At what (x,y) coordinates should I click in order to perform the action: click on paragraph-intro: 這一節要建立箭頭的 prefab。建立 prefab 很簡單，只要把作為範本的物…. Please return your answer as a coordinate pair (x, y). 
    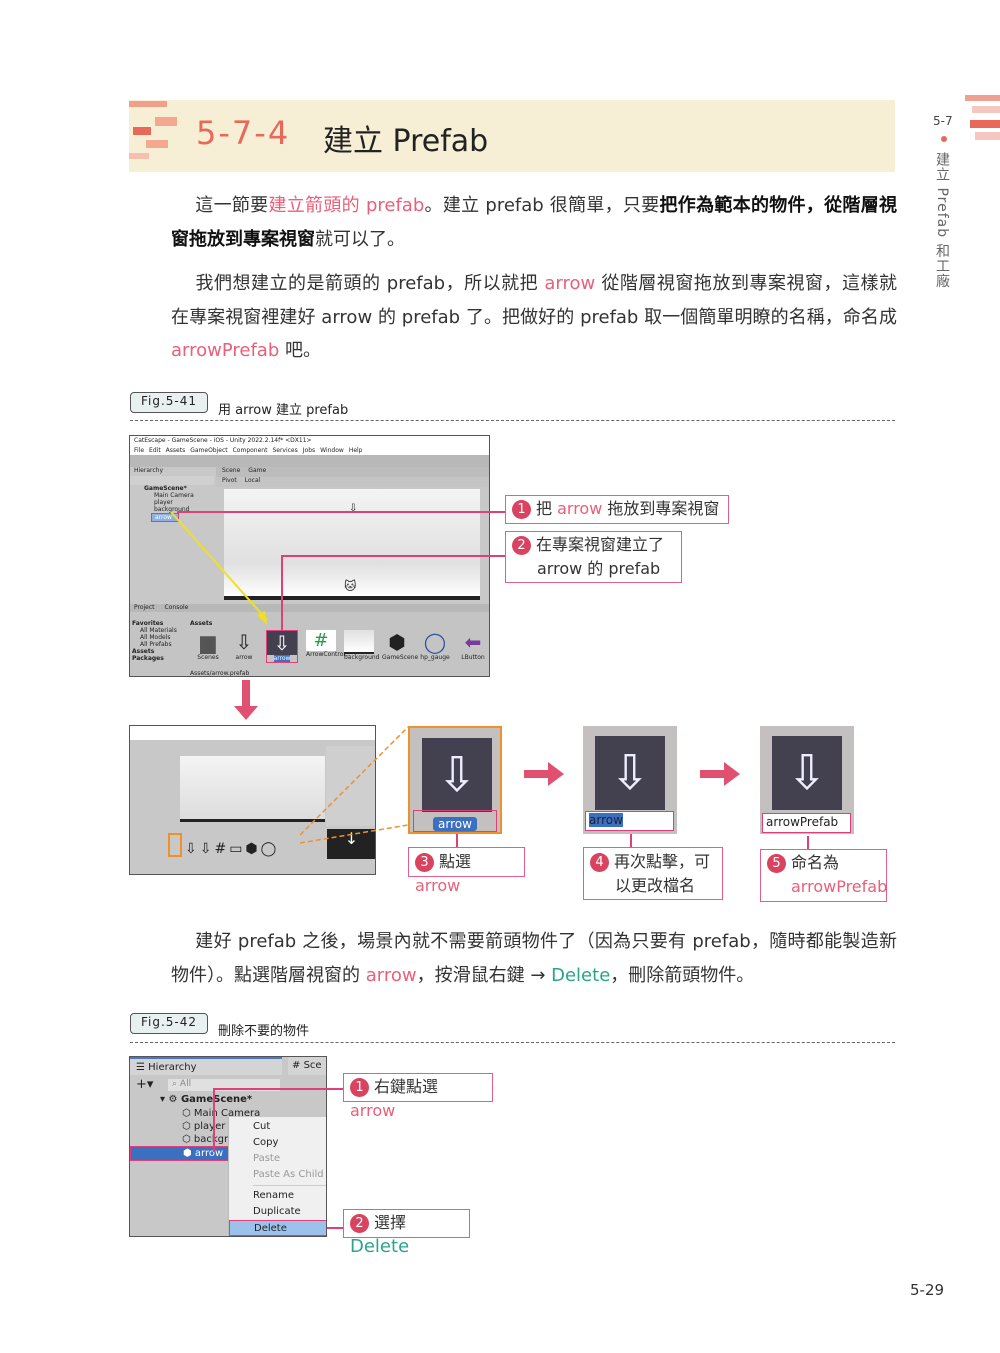
    Looking at the image, I should click on (534, 222).